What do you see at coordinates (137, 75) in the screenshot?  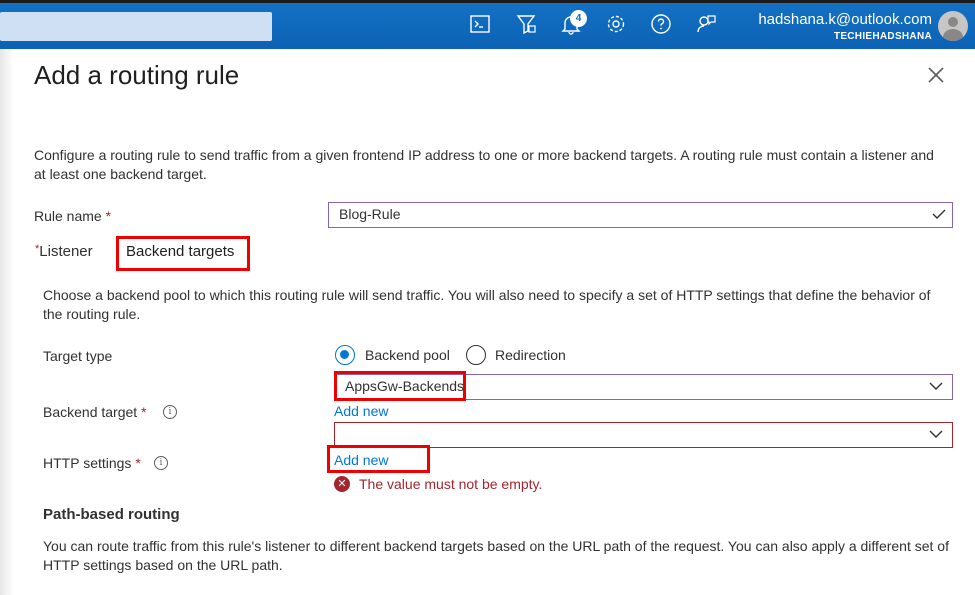 I see `page-title: Add a routing rule` at bounding box center [137, 75].